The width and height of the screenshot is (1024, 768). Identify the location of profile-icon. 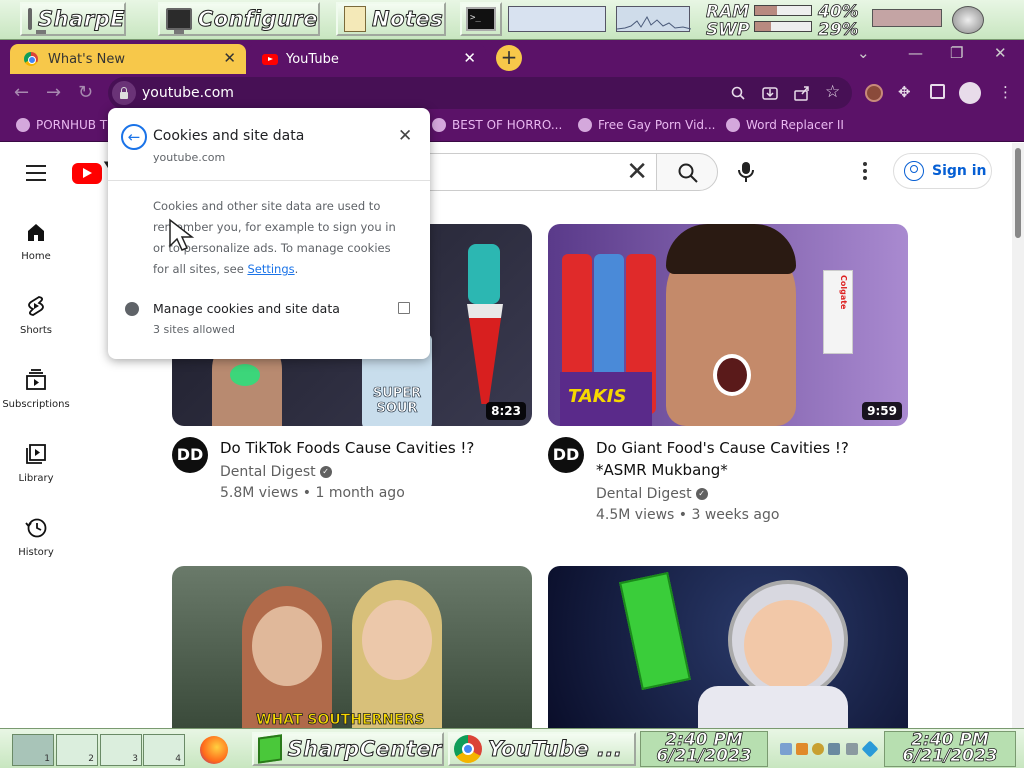
(970, 93).